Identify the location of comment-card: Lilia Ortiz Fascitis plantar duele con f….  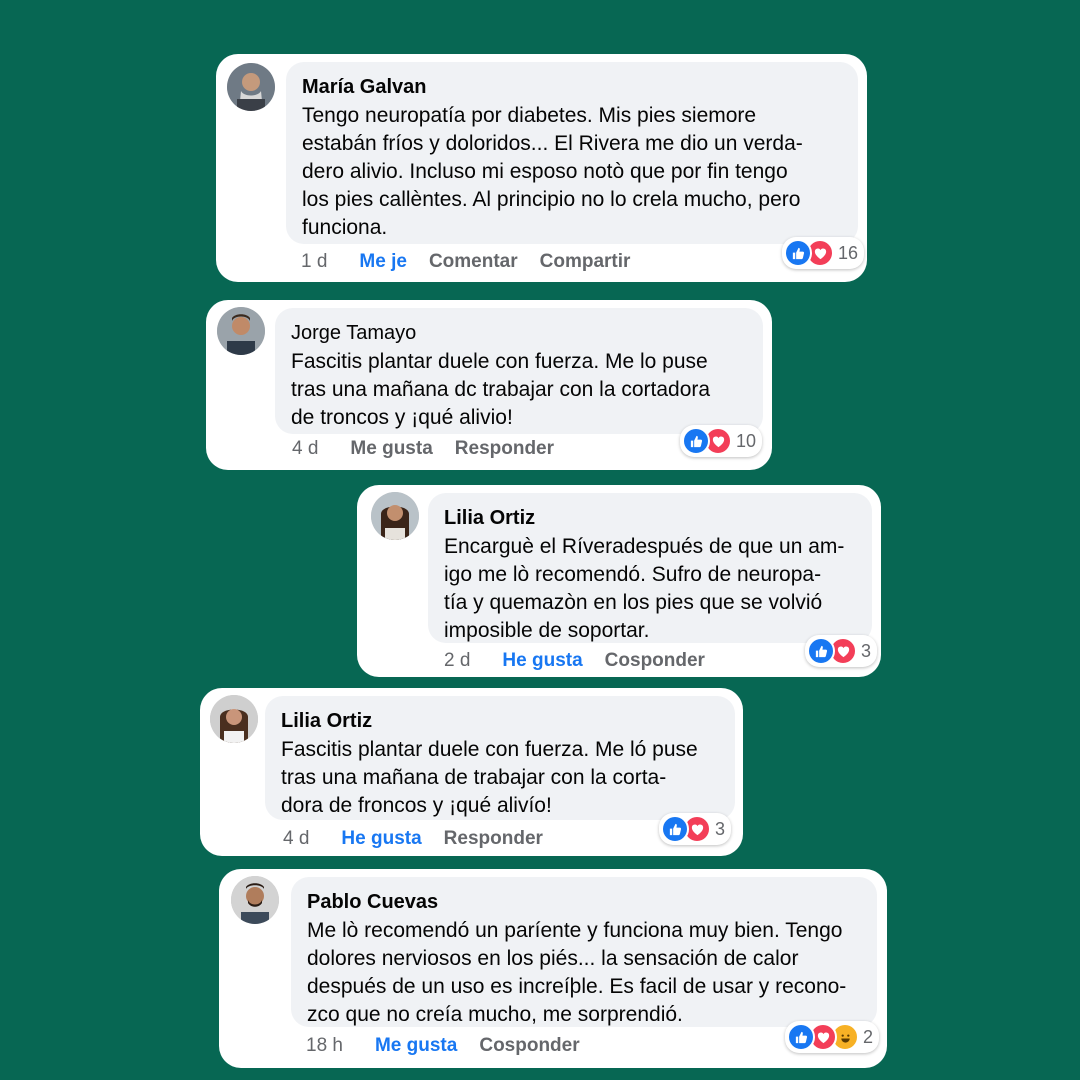
(471, 772).